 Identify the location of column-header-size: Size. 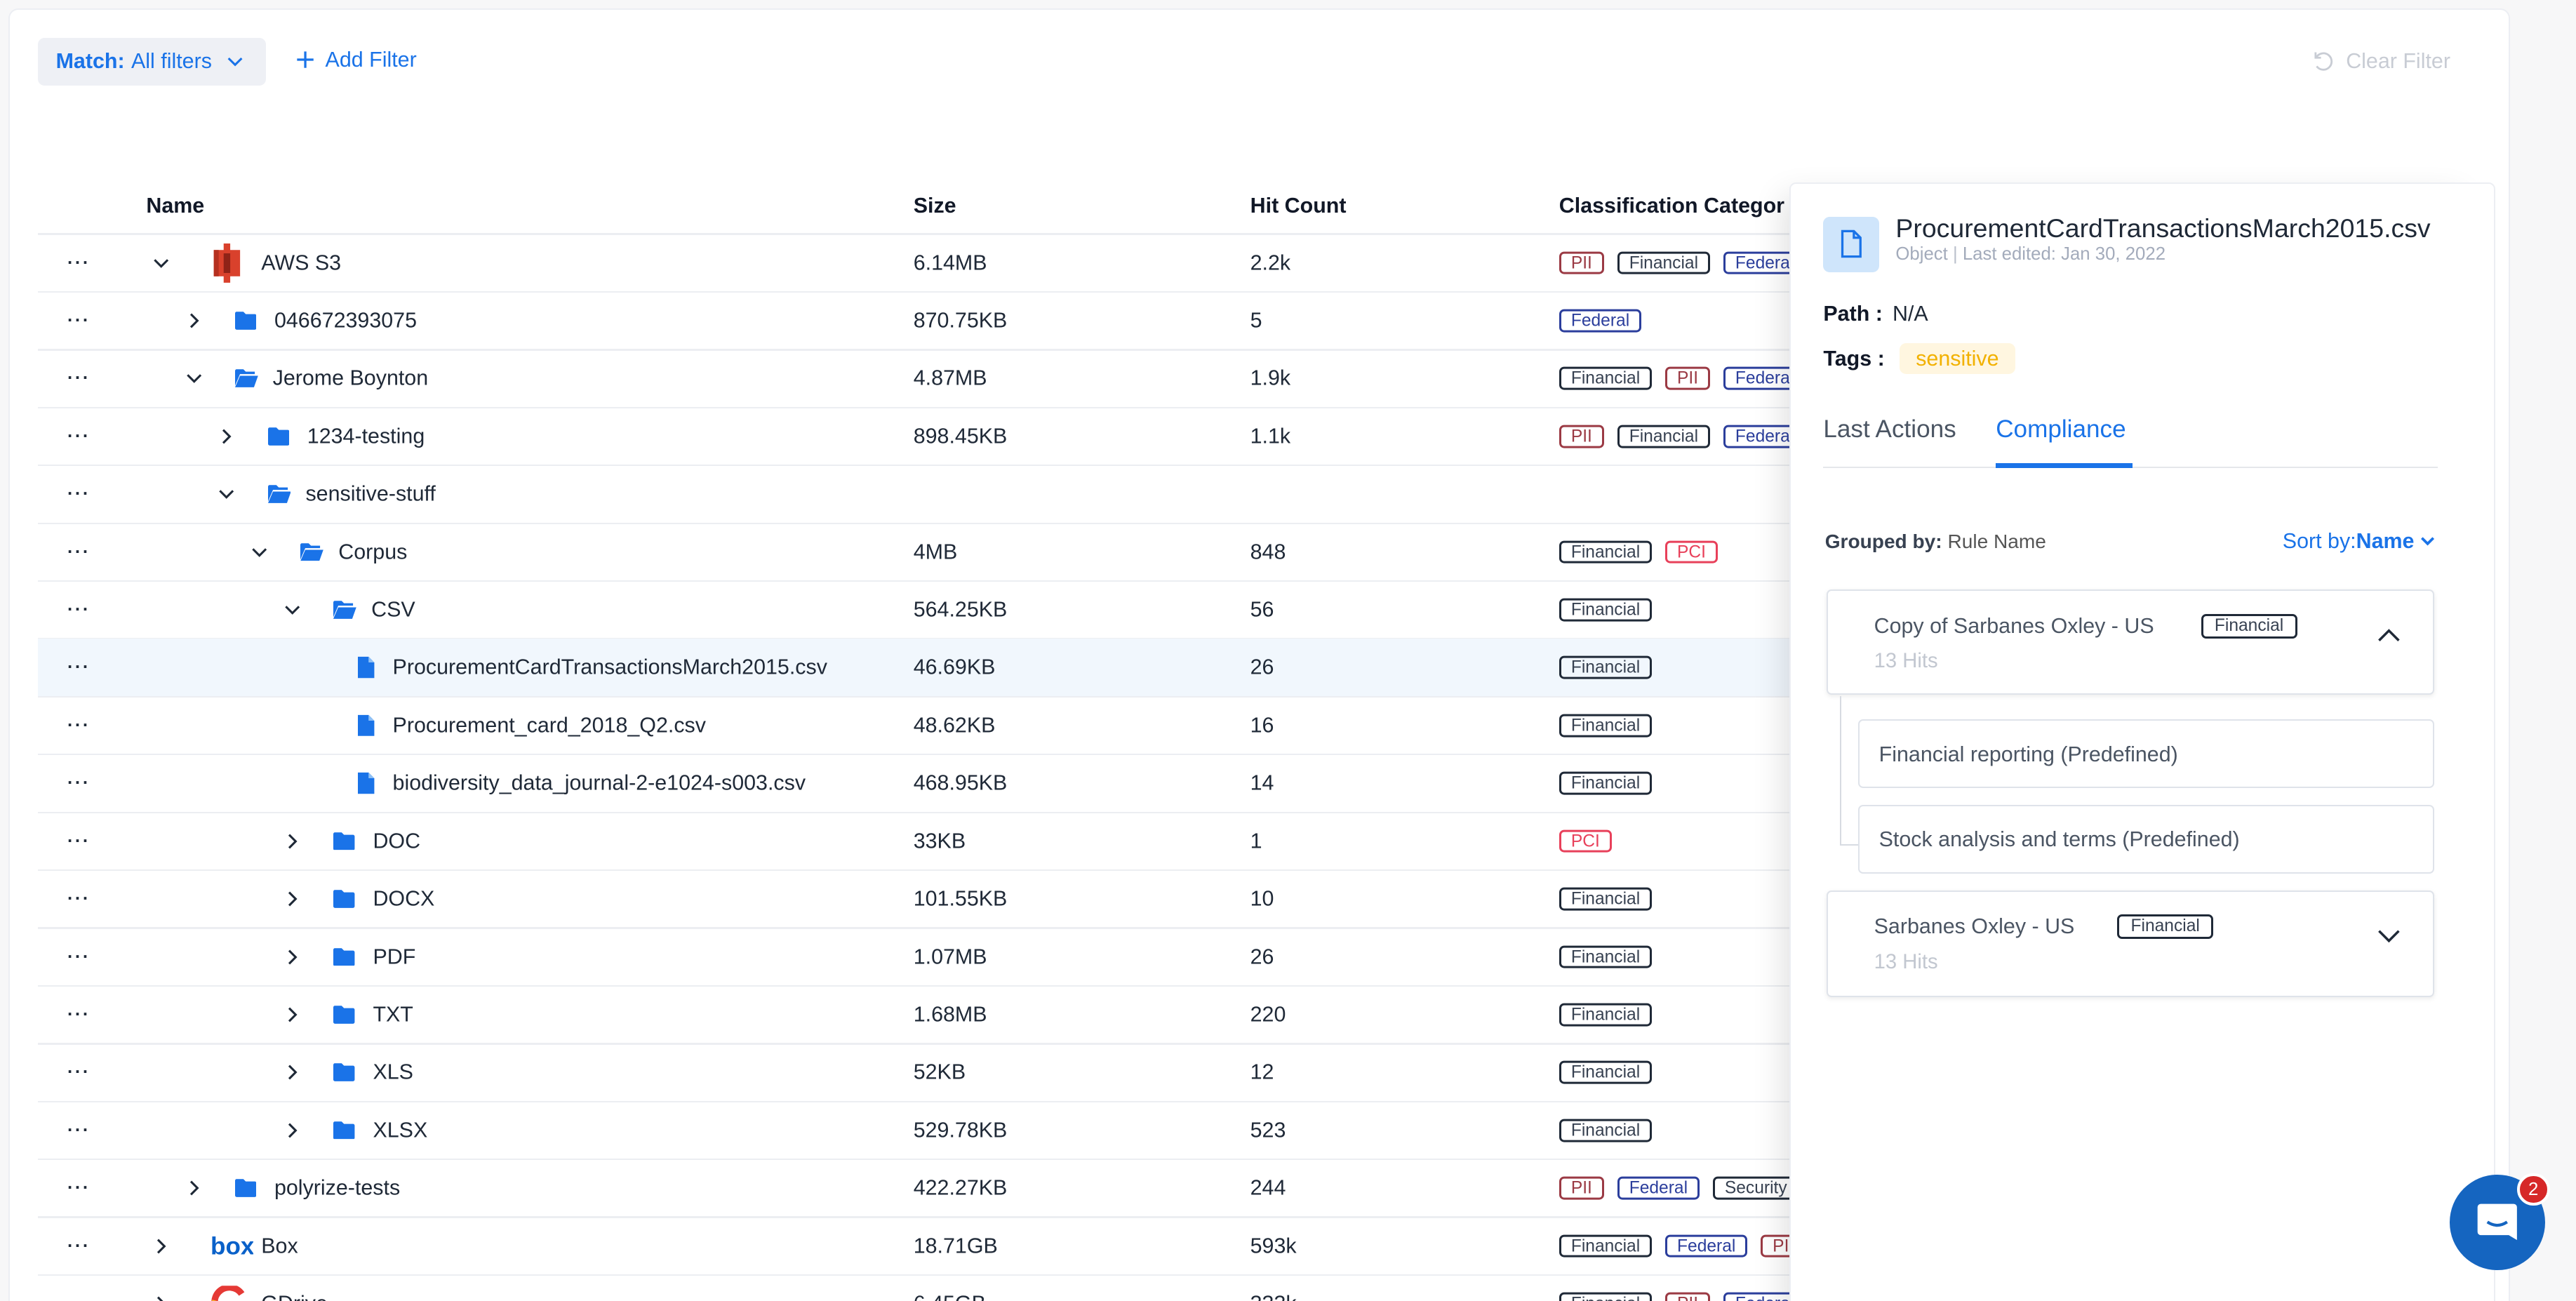
(935, 206).